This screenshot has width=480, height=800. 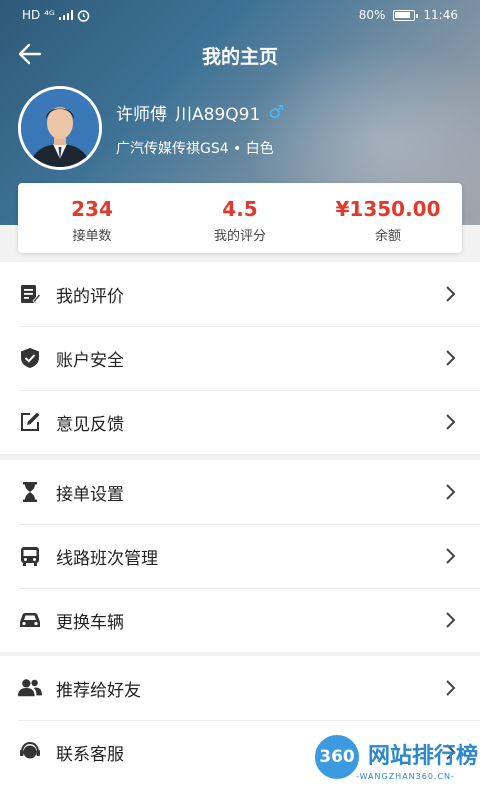 I want to click on network-indicator: HD ⁴ᴳ, so click(x=38, y=15).